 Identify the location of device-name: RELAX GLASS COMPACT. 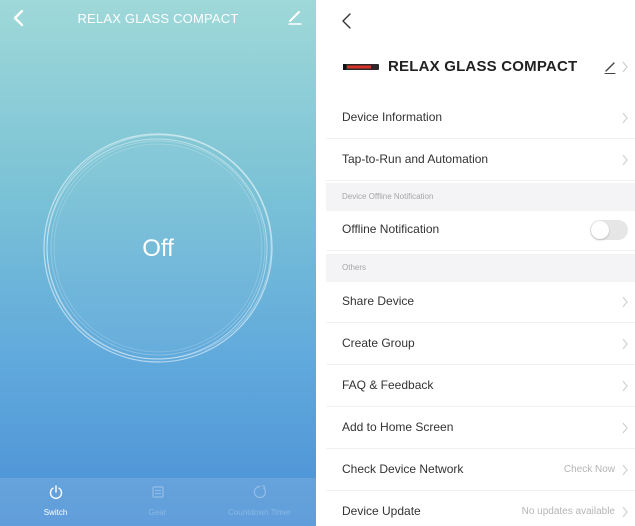
(483, 66).